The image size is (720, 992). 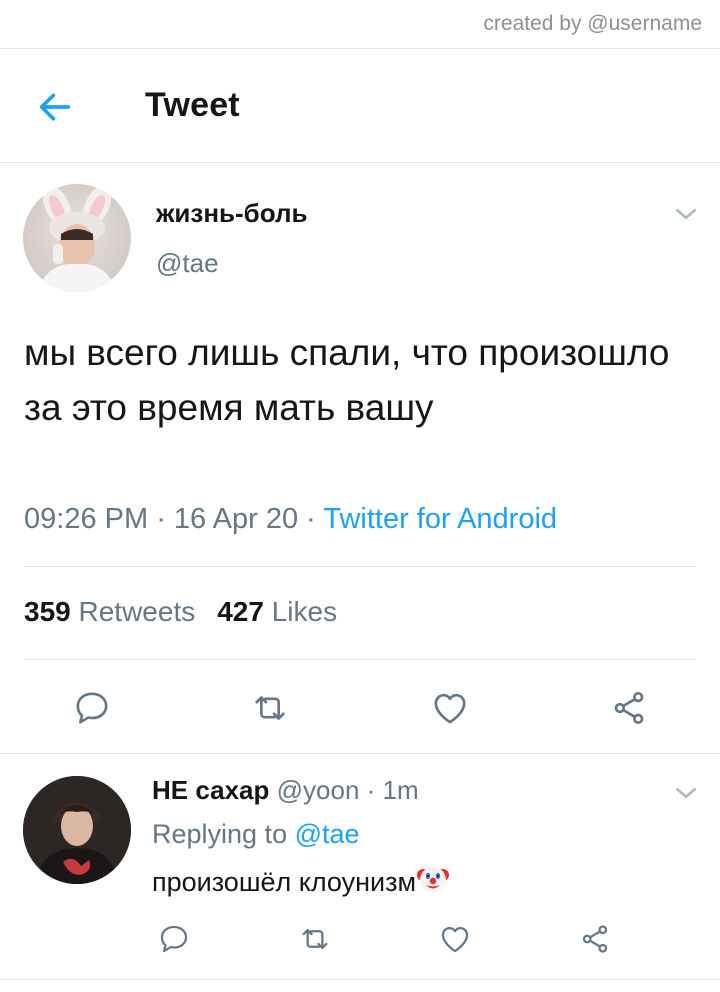 I want to click on replying-to-label: Replying to, so click(x=220, y=834).